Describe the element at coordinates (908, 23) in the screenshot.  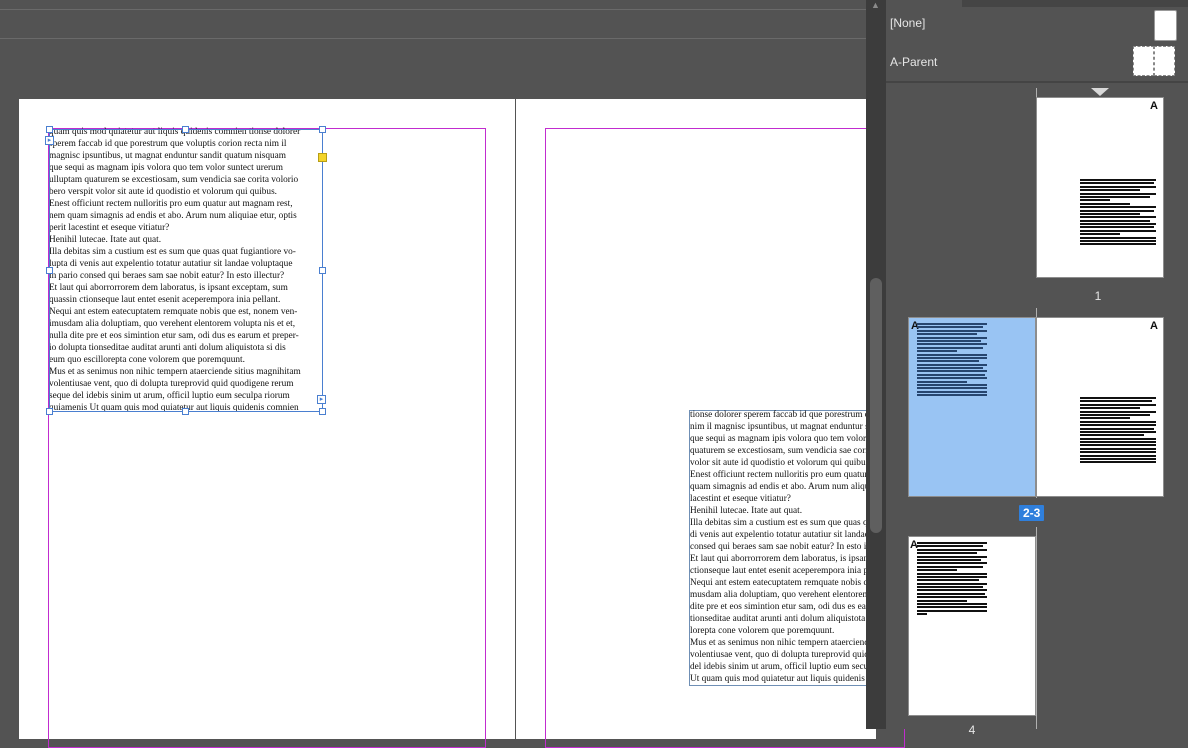
I see `parent-label-none: [None]` at that location.